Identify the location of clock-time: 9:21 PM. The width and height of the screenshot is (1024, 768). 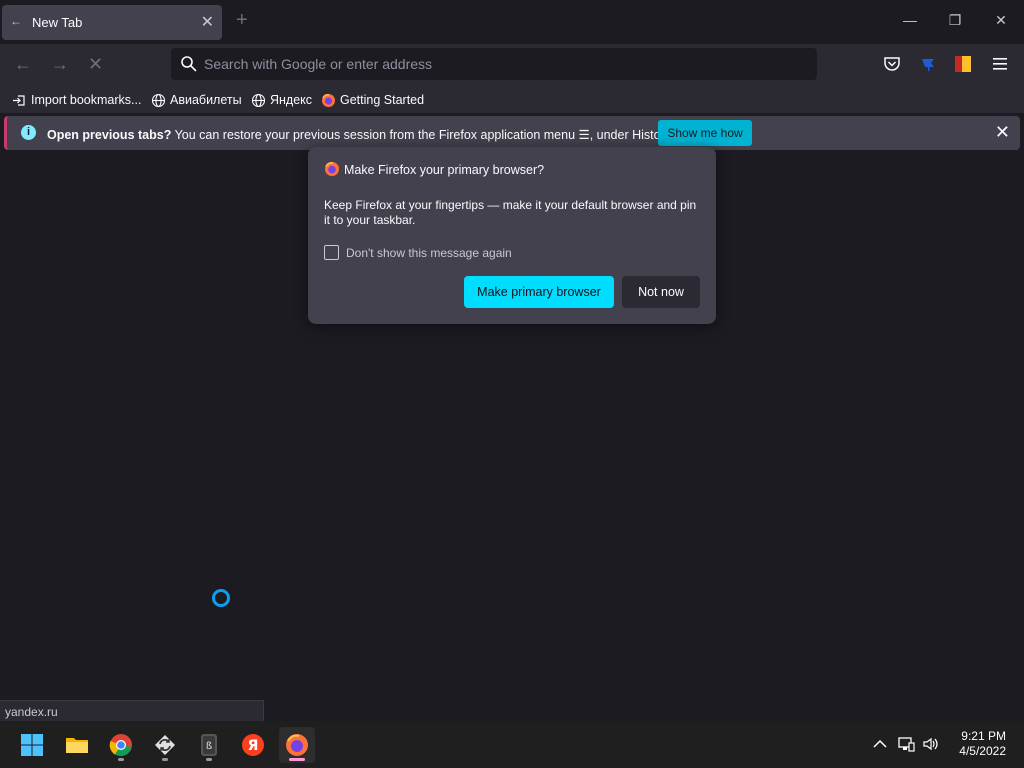
(983, 736).